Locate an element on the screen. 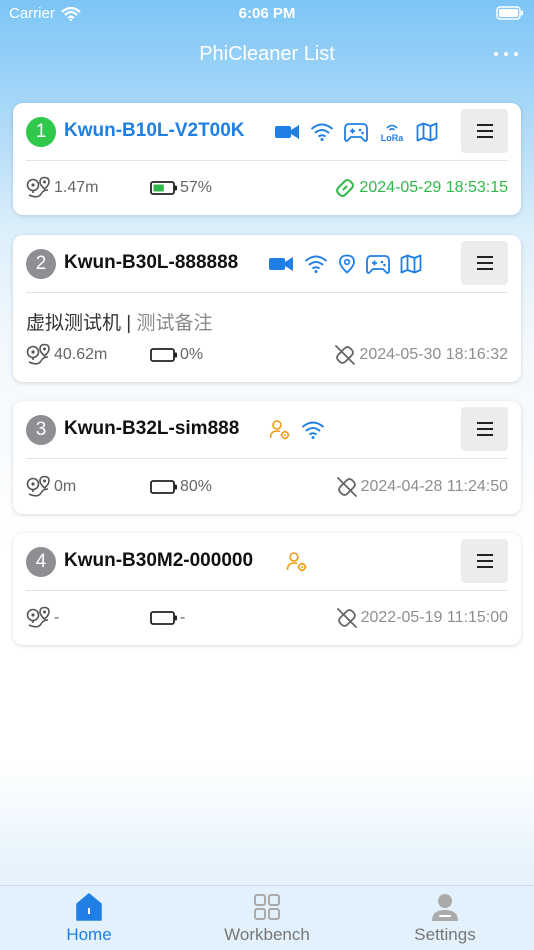 The height and width of the screenshot is (950, 534). battery-status-icon is located at coordinates (509, 13).